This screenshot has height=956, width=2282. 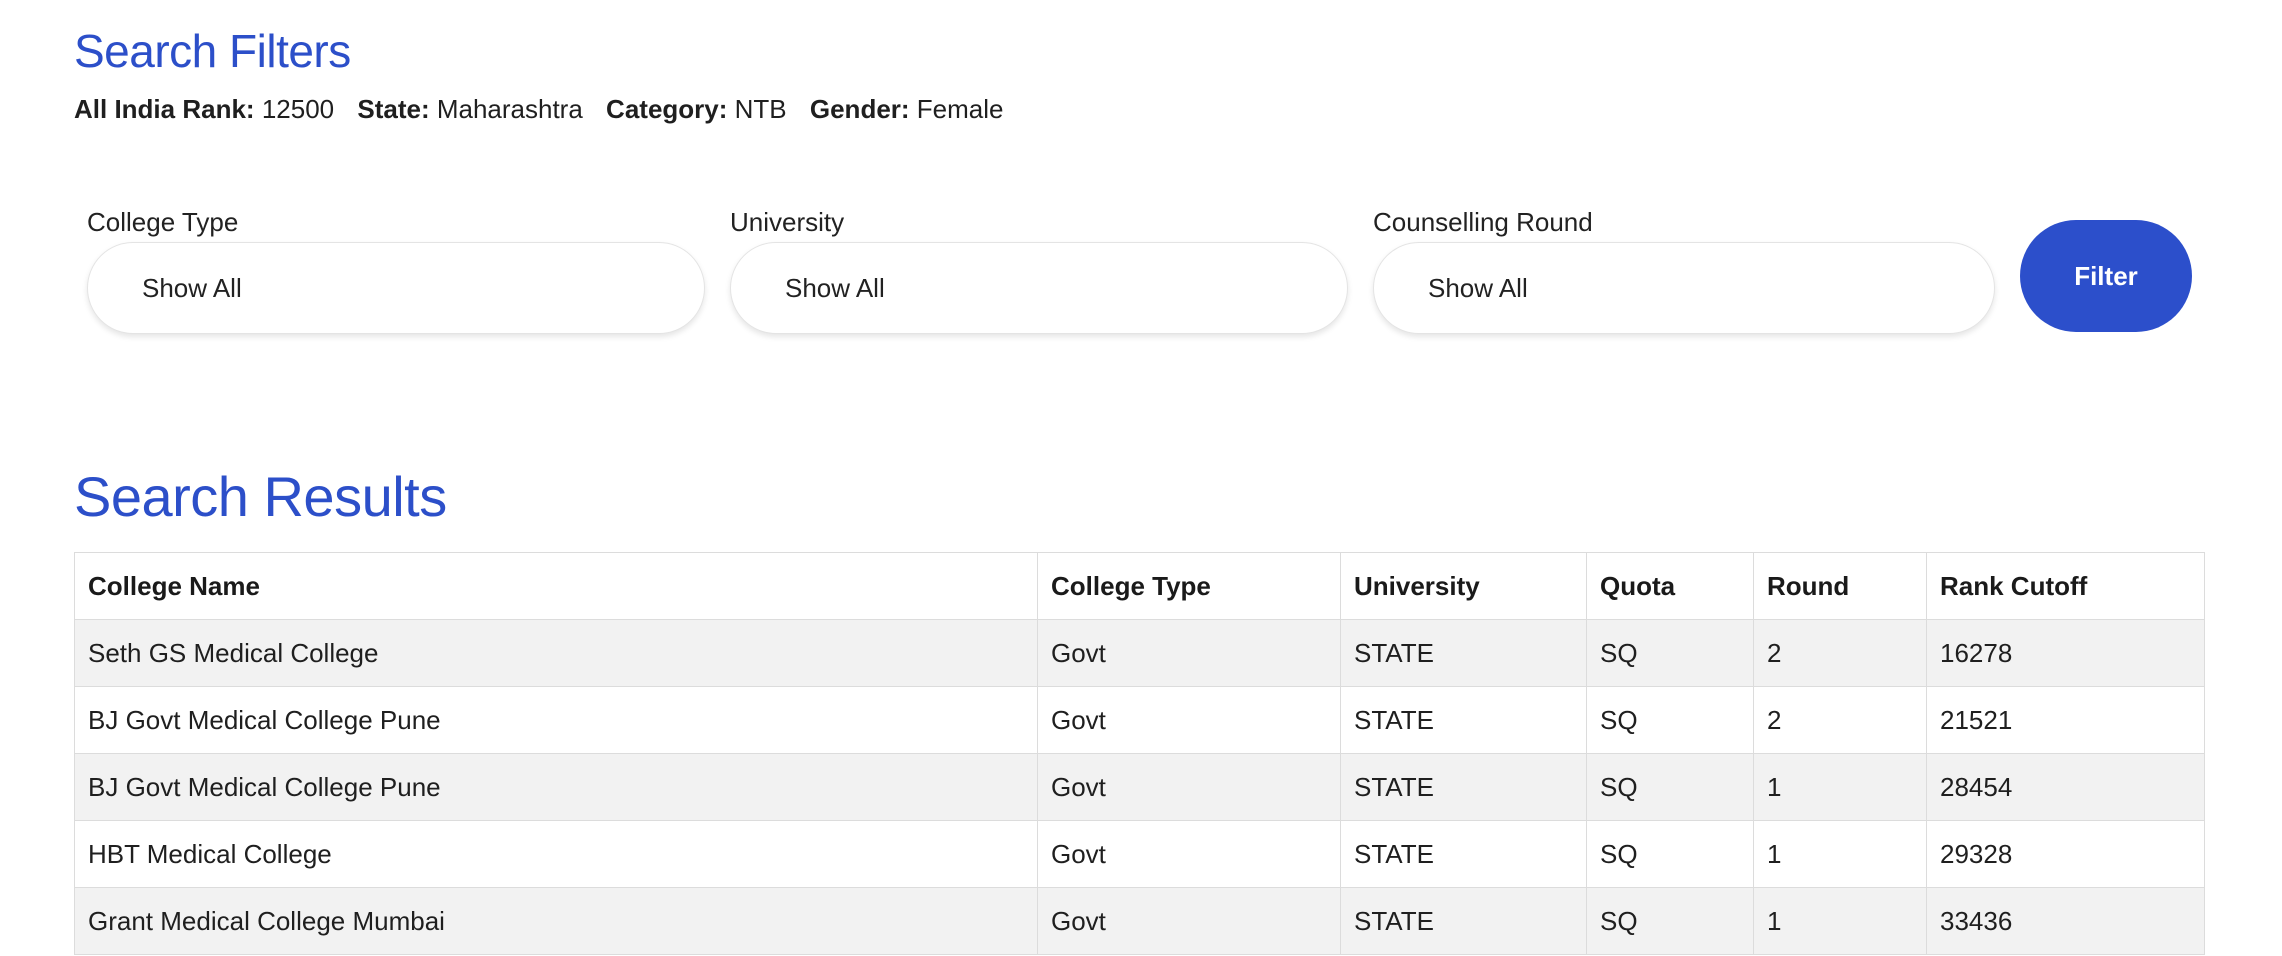 What do you see at coordinates (556, 586) in the screenshot?
I see `column-header-college-name: College Name` at bounding box center [556, 586].